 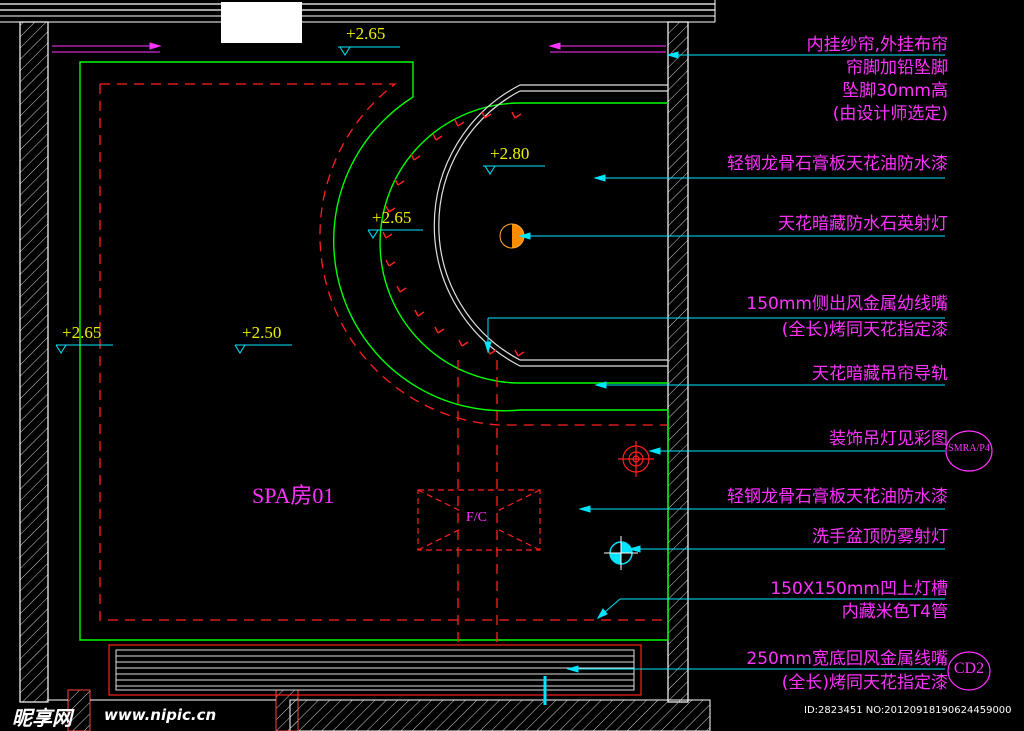 I want to click on annotation-text: 内挂纱帘,外挂布帘, so click(x=877, y=45).